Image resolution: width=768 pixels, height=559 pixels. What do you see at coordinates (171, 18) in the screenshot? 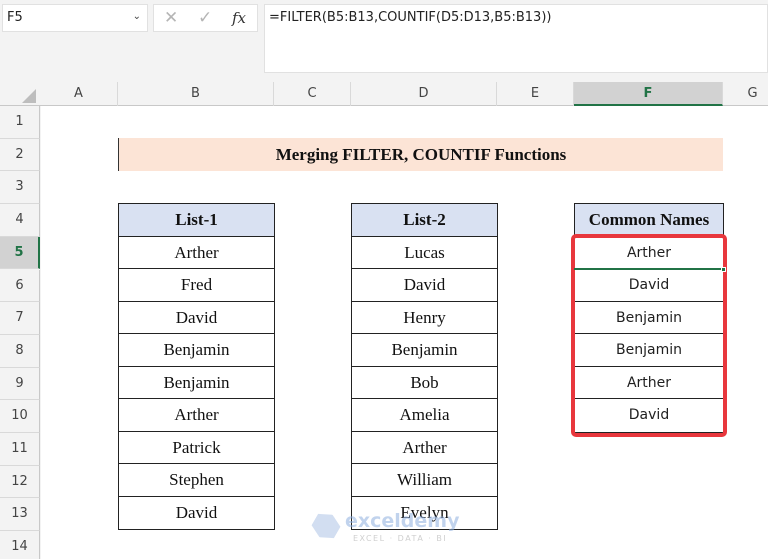
I see `cancel-icon: ✕` at bounding box center [171, 18].